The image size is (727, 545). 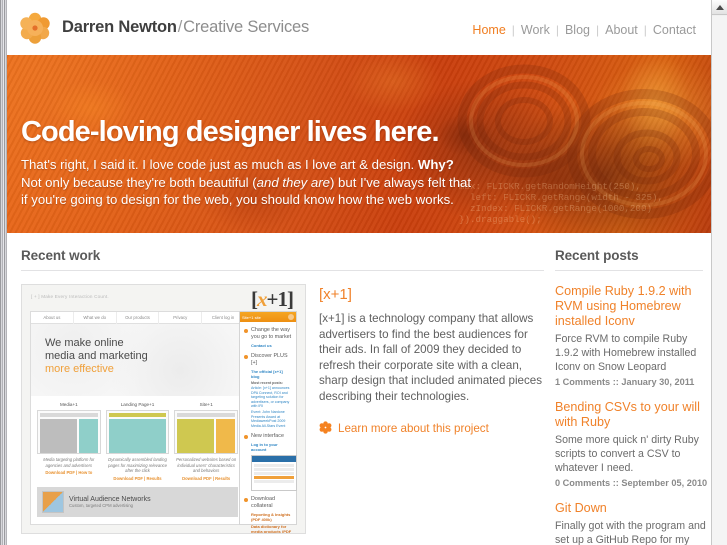 I want to click on thumbnail-headline-3: more effective, so click(x=79, y=369).